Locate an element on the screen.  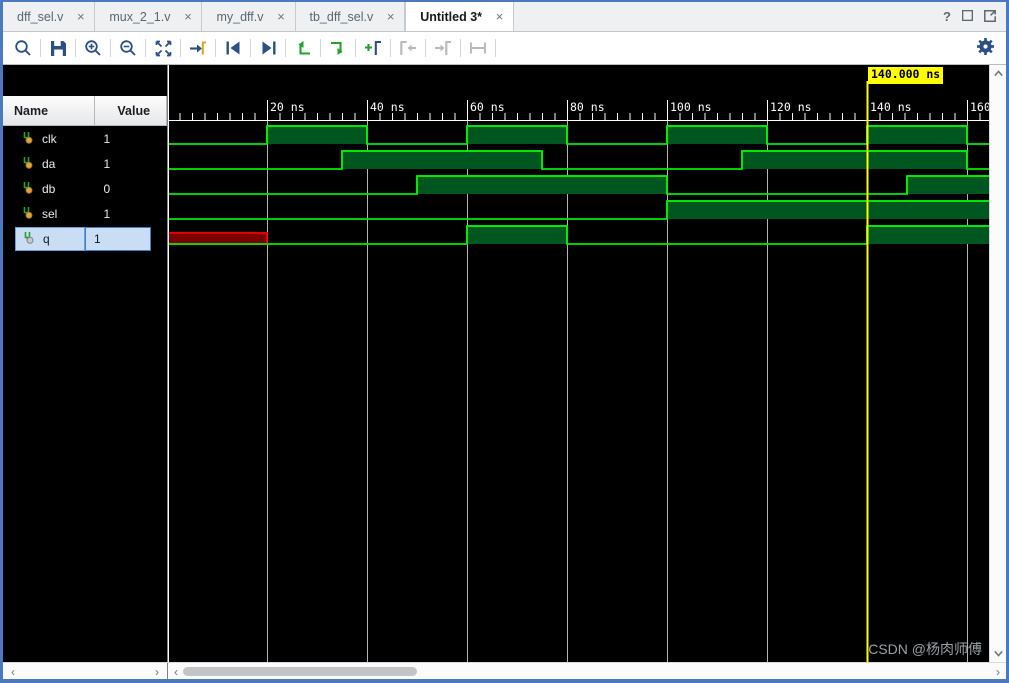
window-buttons: ? is located at coordinates (971, 16).